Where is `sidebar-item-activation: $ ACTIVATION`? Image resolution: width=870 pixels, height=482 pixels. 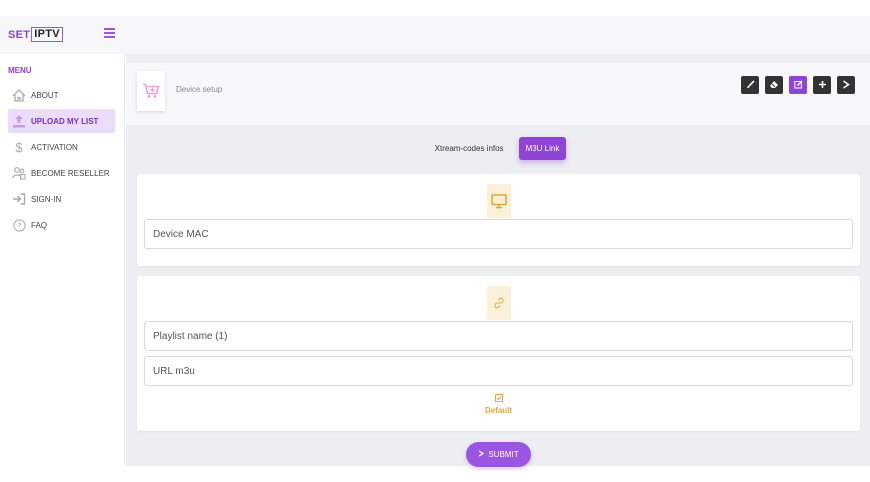 sidebar-item-activation: $ ACTIVATION is located at coordinates (61, 147).